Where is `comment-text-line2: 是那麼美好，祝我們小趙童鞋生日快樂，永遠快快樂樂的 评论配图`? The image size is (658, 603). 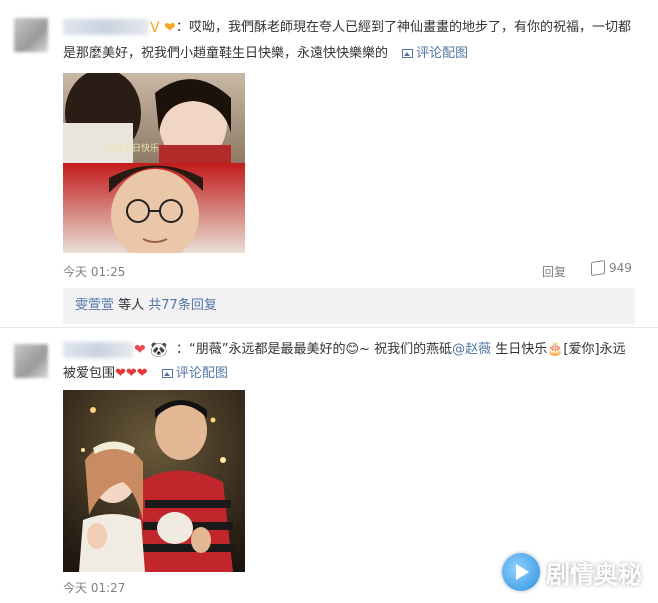
comment-text-line2: 是那麼美好，祝我們小趙童鞋生日快樂，永遠快快樂樂的 评论配图 is located at coordinates (265, 54).